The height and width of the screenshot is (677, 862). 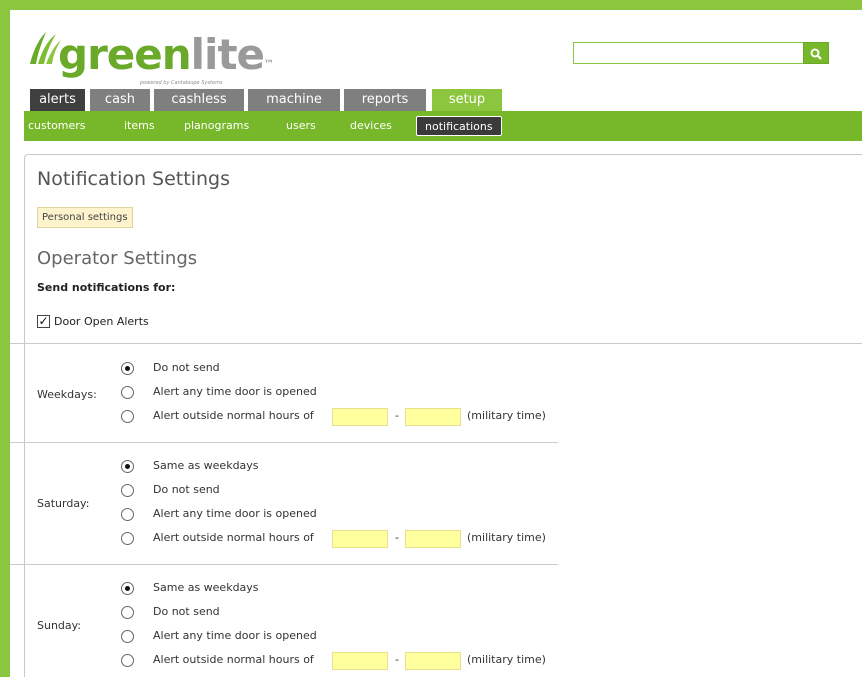 What do you see at coordinates (43, 321) in the screenshot?
I see `door-open-checkbox: ✓` at bounding box center [43, 321].